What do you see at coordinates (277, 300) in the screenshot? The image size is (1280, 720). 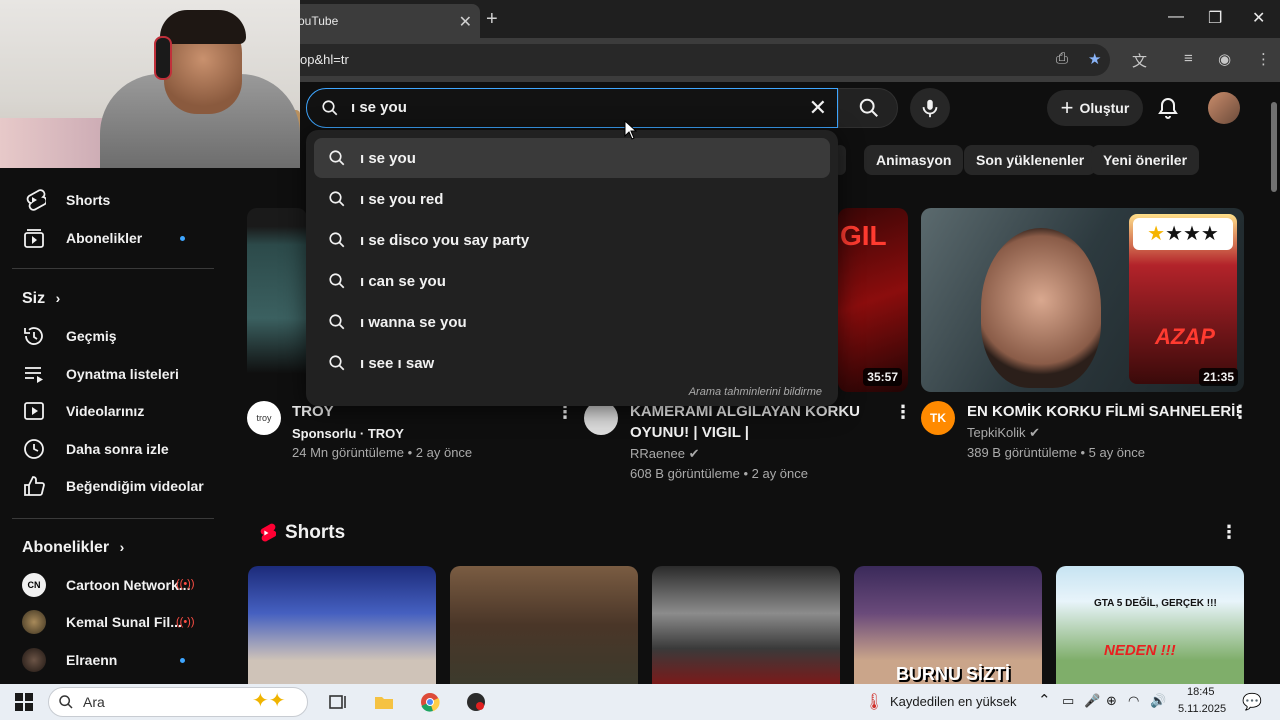 I see `video-thumbnail-troy` at bounding box center [277, 300].